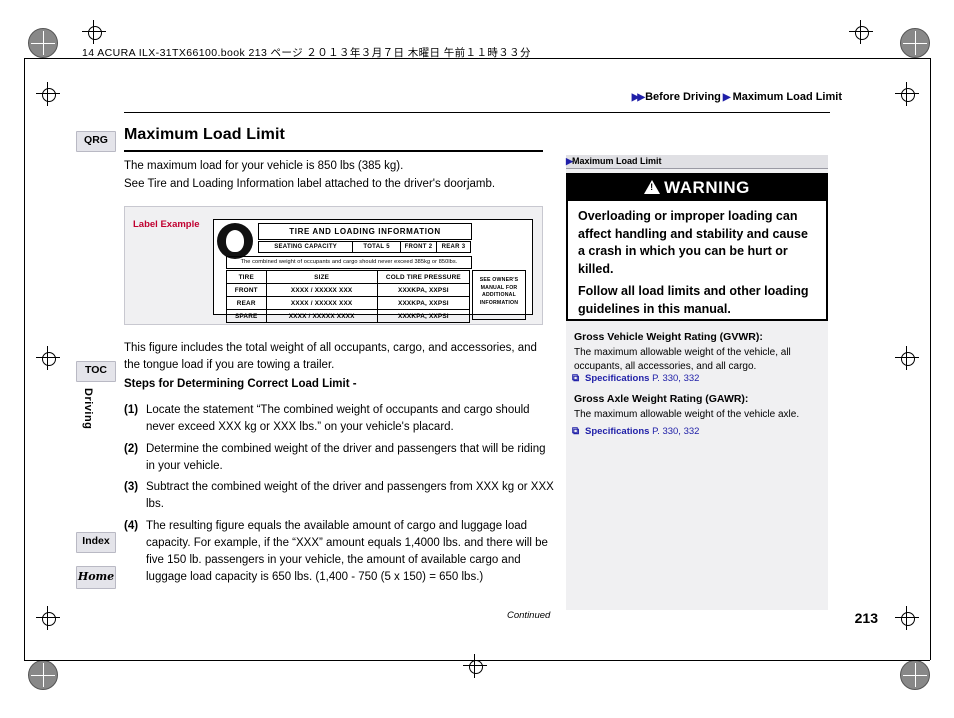 The height and width of the screenshot is (718, 954). Describe the element at coordinates (43, 43) in the screenshot. I see `registration-mark-top-left` at that location.